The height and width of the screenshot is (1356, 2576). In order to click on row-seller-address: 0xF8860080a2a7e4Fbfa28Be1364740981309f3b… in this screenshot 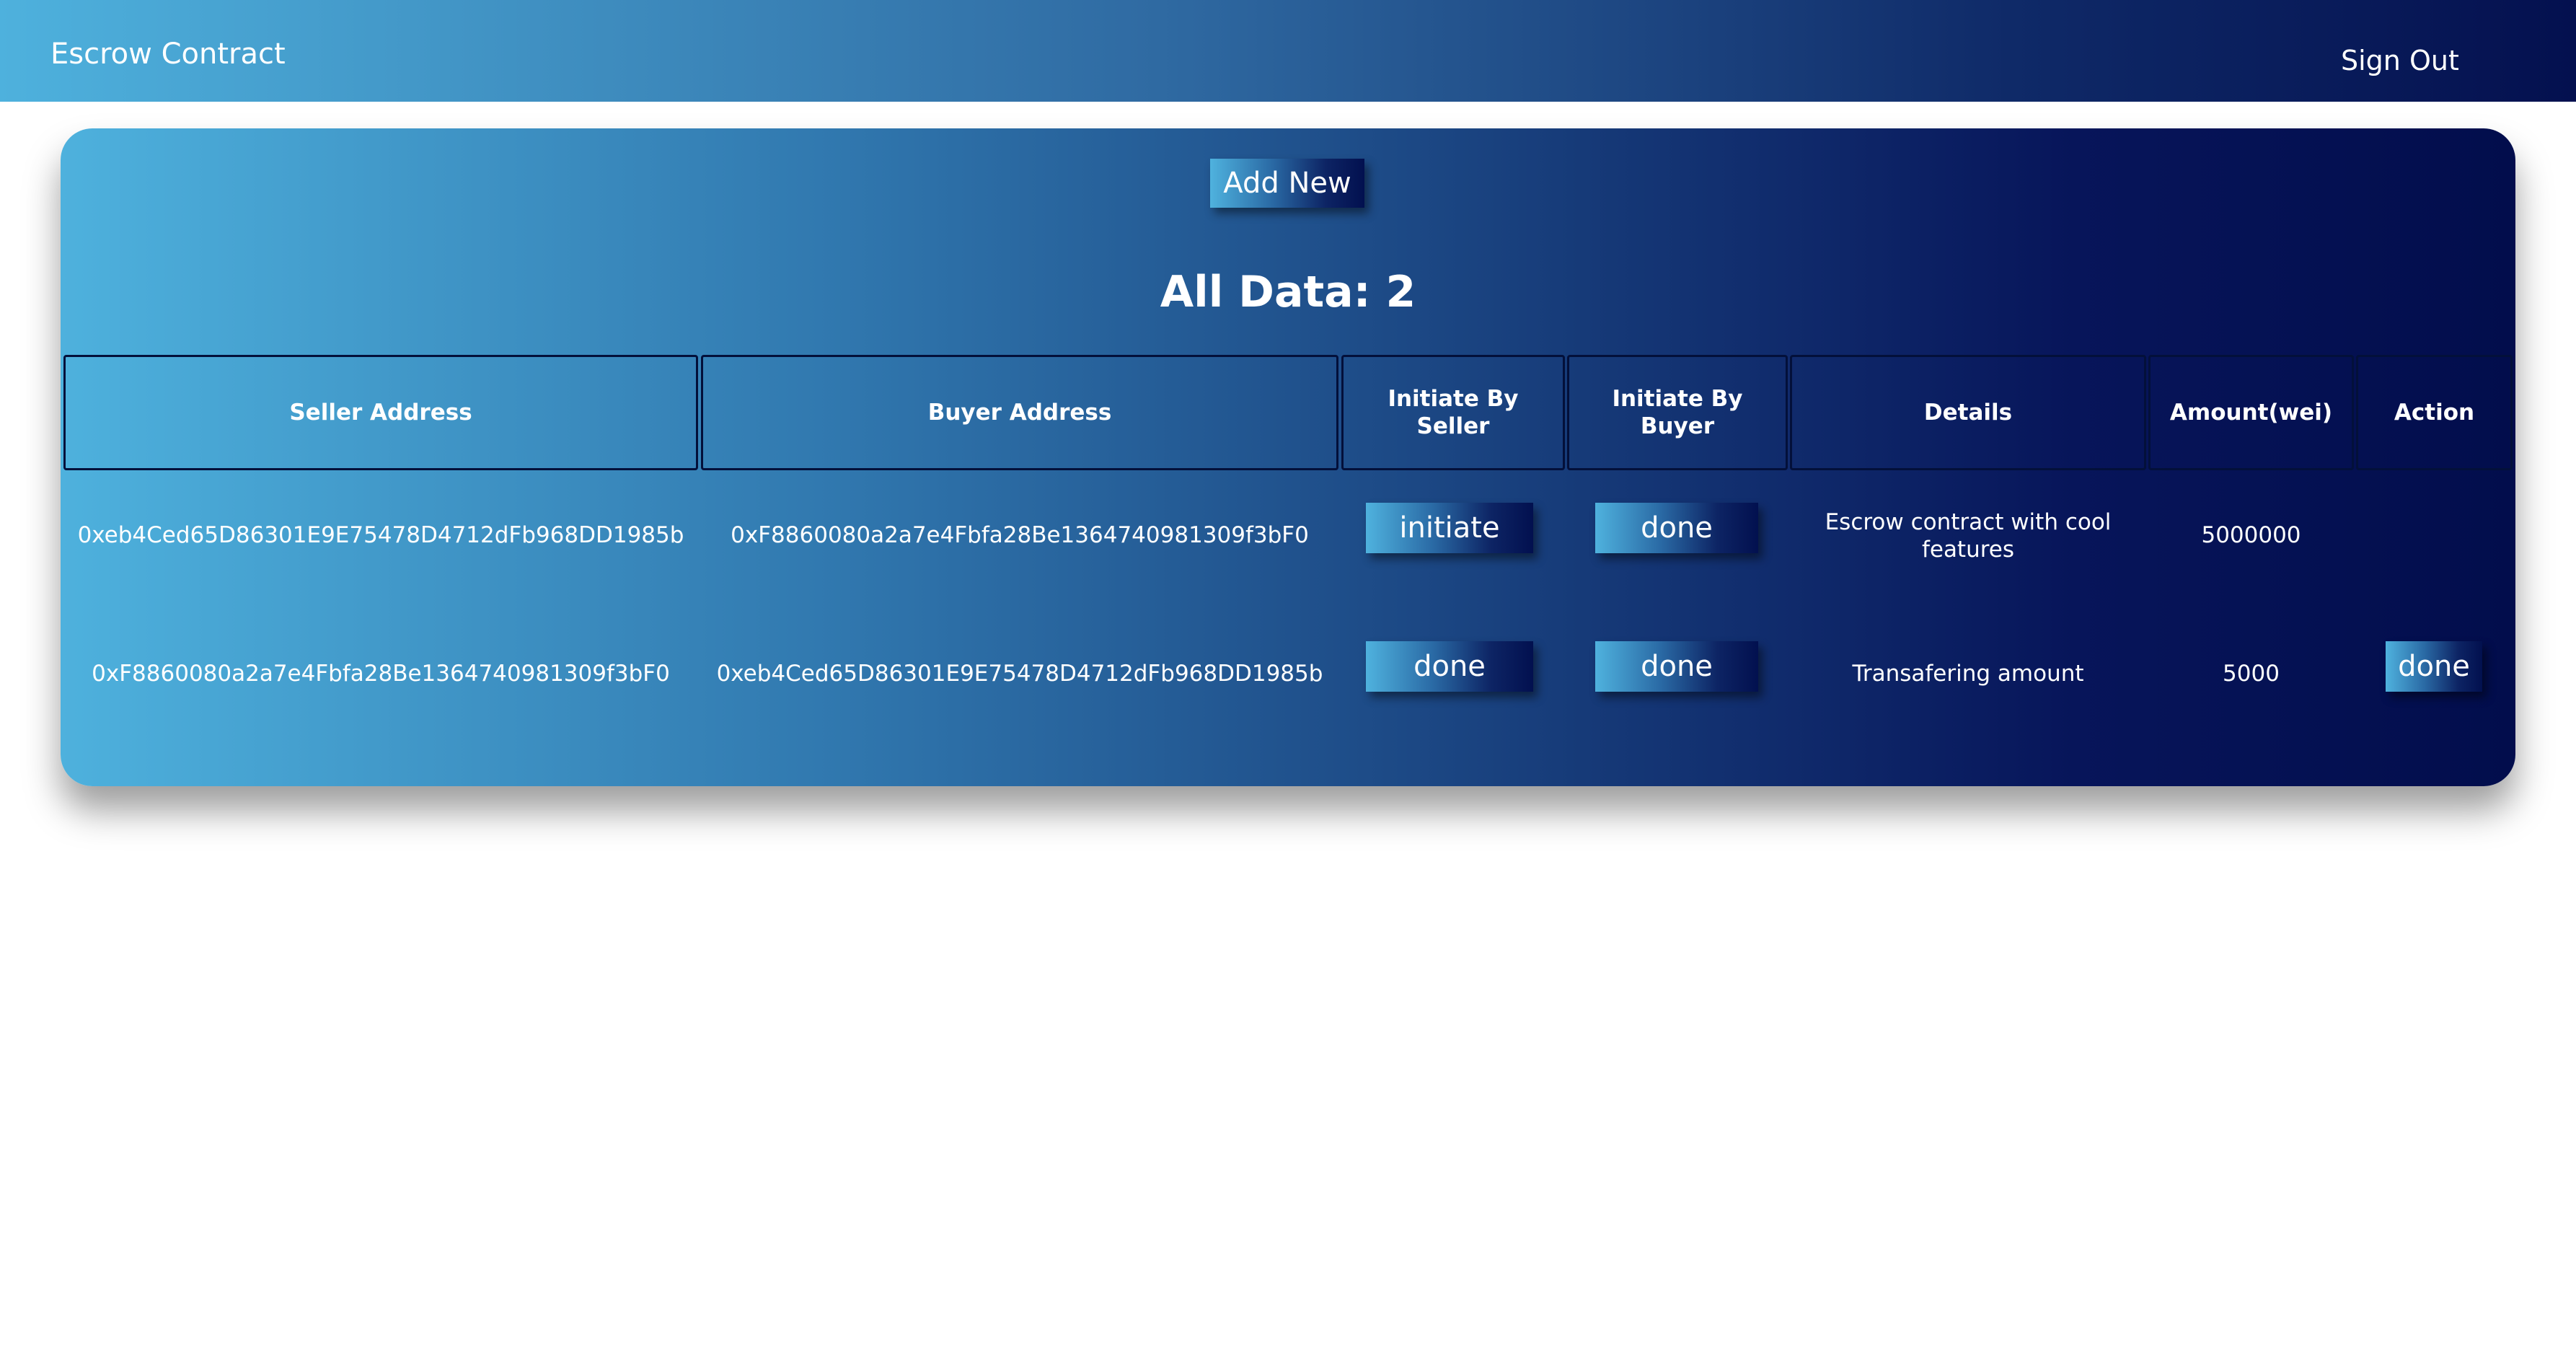, I will do `click(381, 674)`.